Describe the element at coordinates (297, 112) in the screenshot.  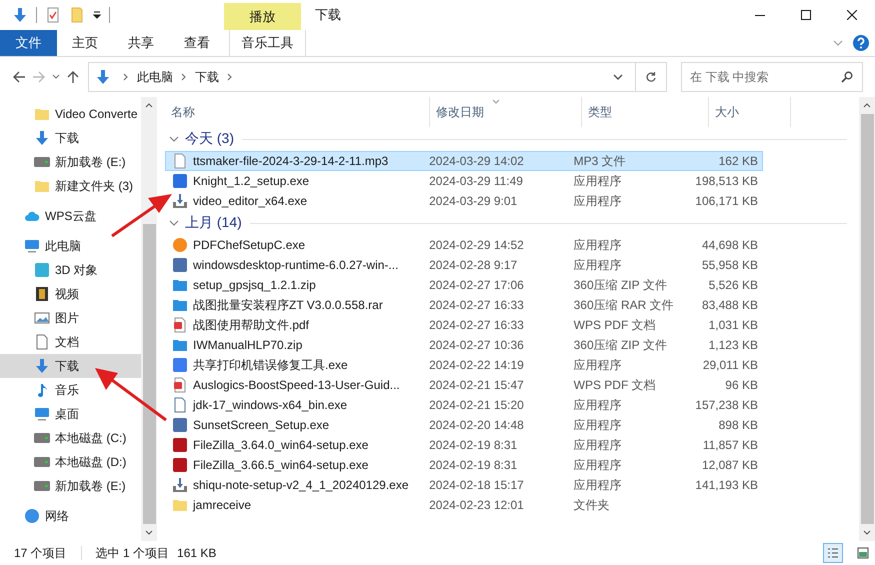
I see `column-header: 名称` at that location.